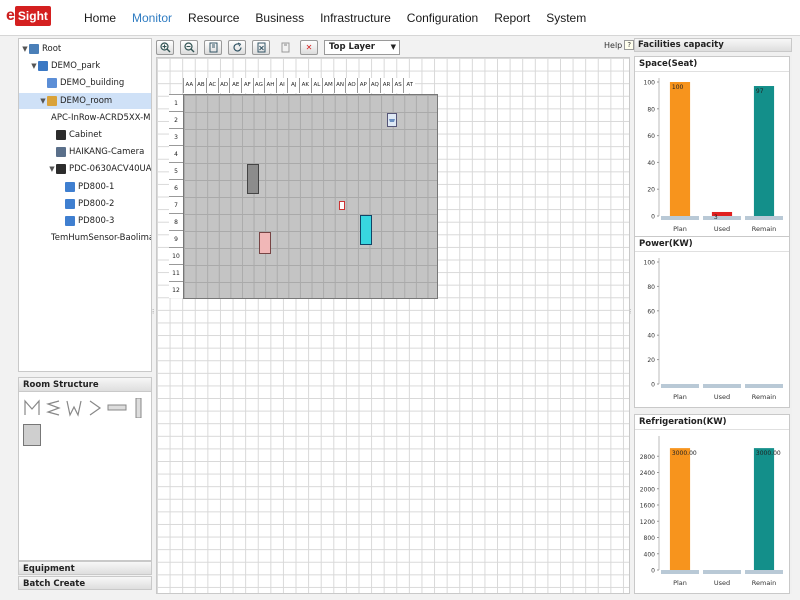 The width and height of the screenshot is (800, 600). Describe the element at coordinates (392, 120) in the screenshot. I see `ac-unit-device` at that location.